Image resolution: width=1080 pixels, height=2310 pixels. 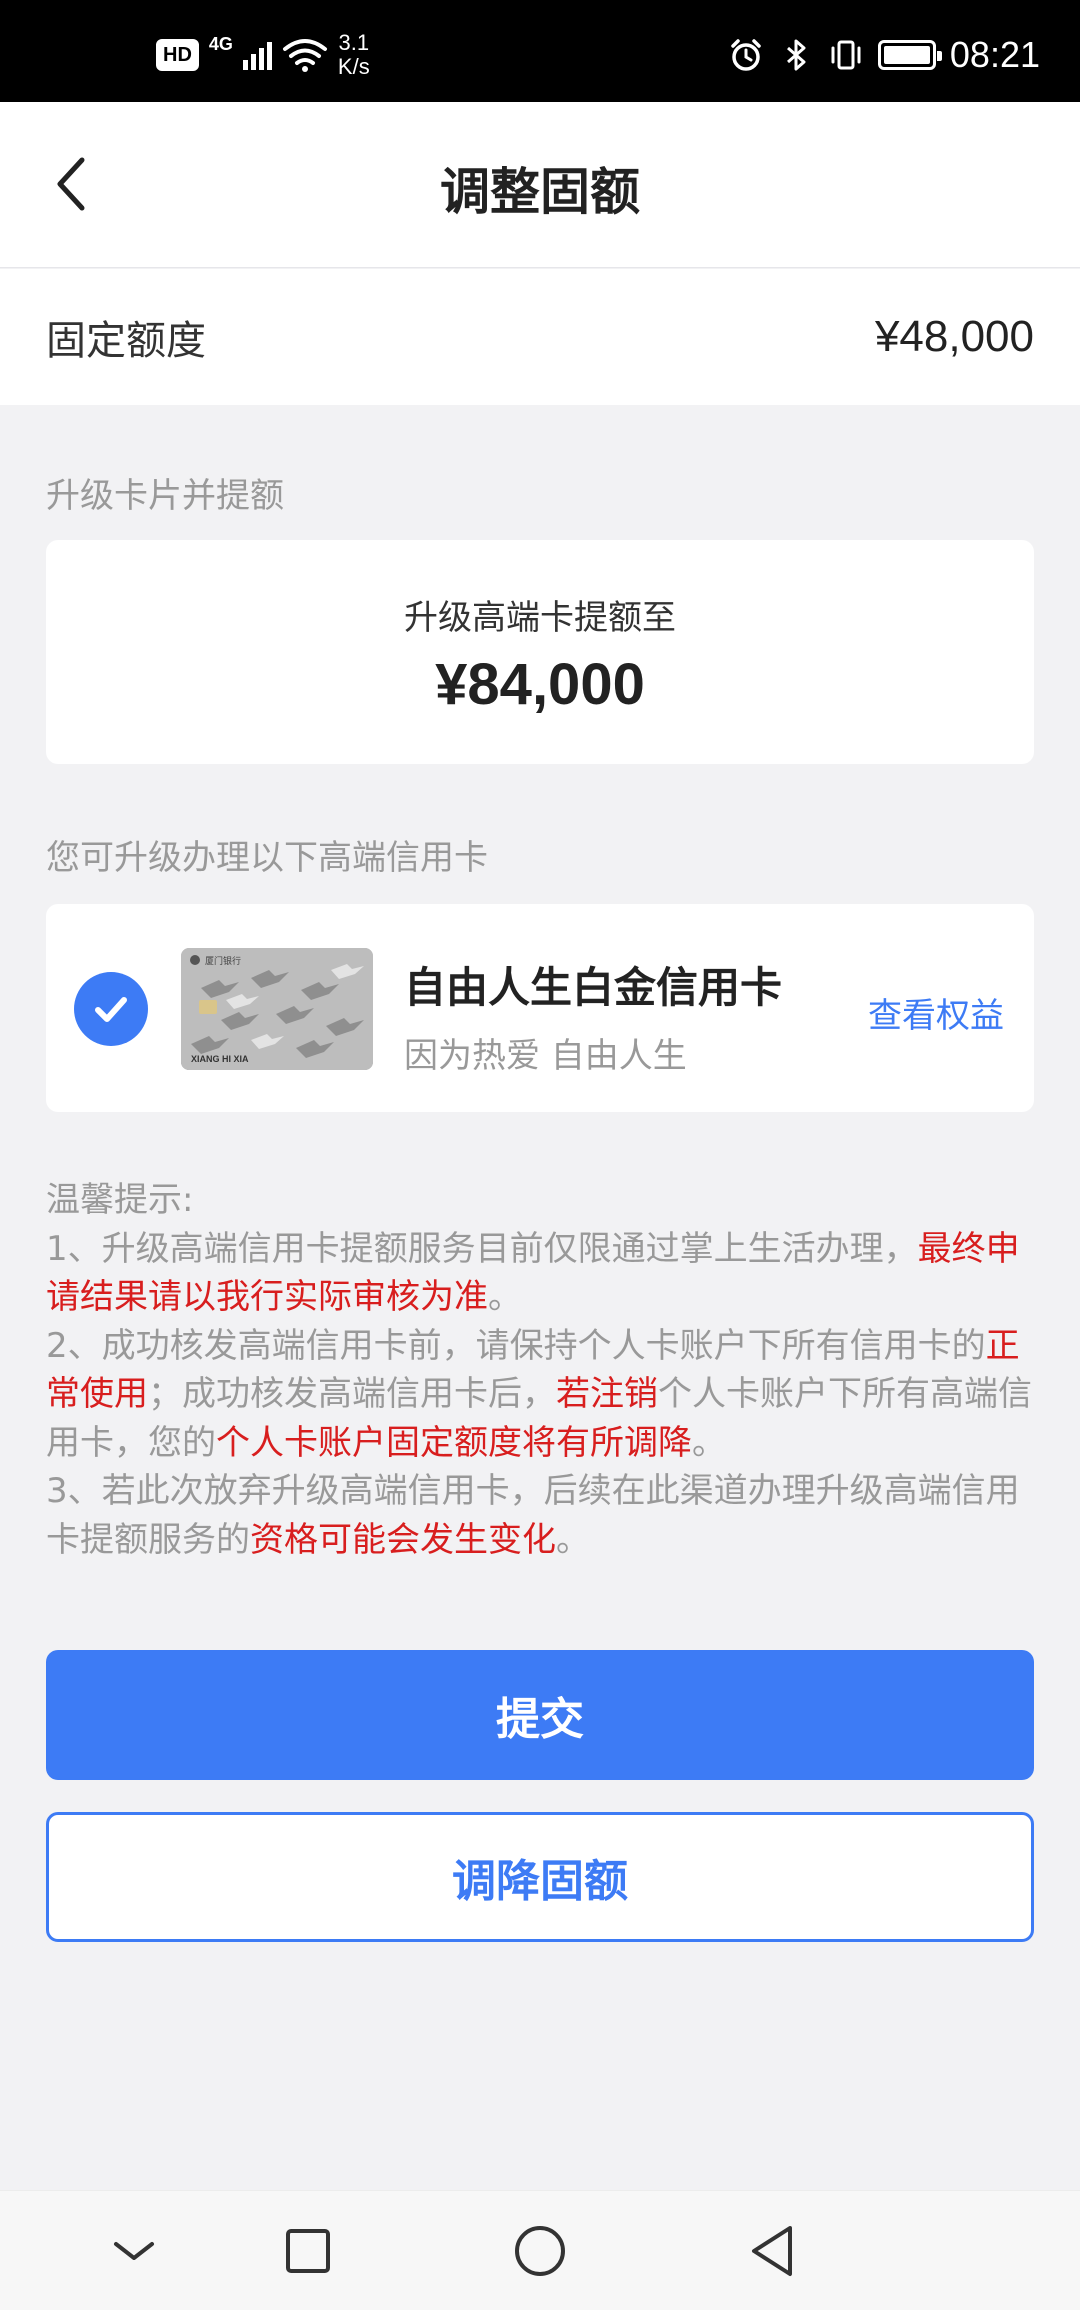 What do you see at coordinates (573, 1539) in the screenshot?
I see `note-3-text-b: 。` at bounding box center [573, 1539].